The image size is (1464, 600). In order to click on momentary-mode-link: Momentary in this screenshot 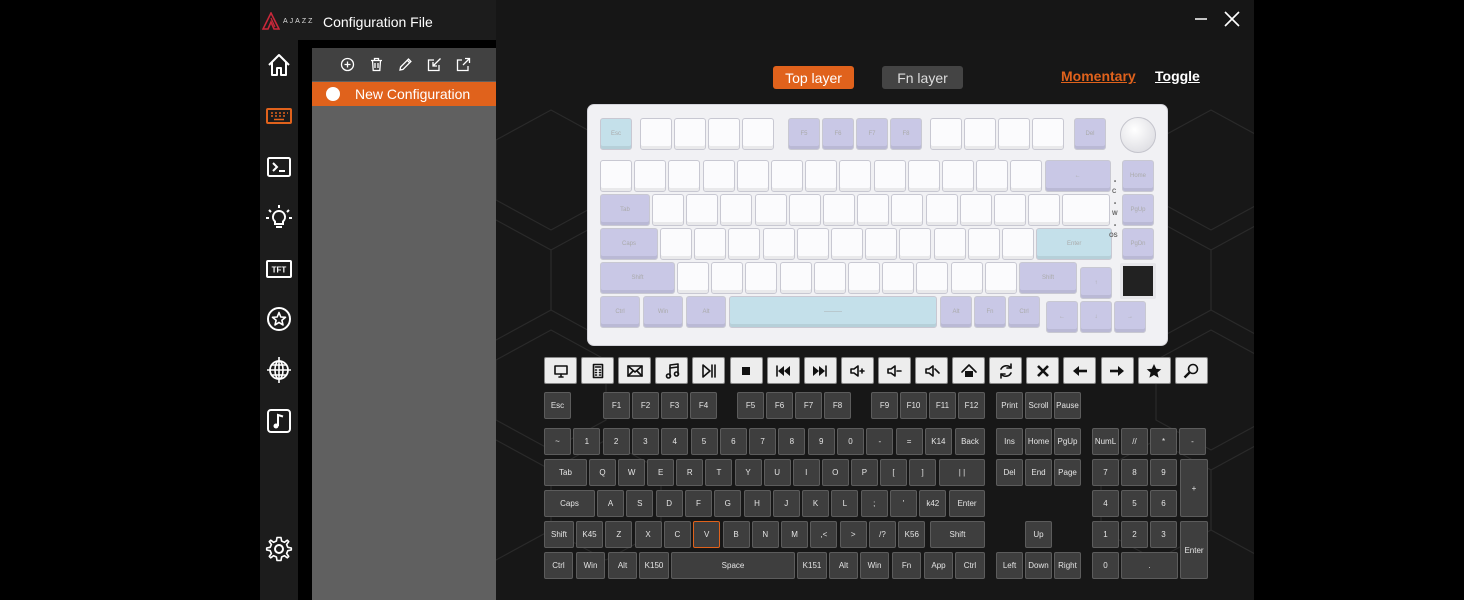, I will do `click(1098, 76)`.